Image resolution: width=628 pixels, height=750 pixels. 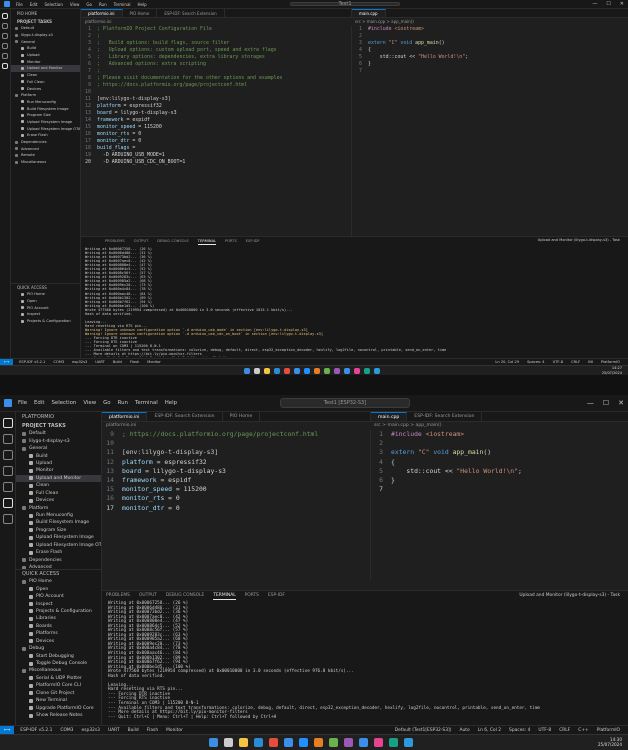 I want to click on command-center-search: Test1 [ESP32-S3], so click(x=345, y=403).